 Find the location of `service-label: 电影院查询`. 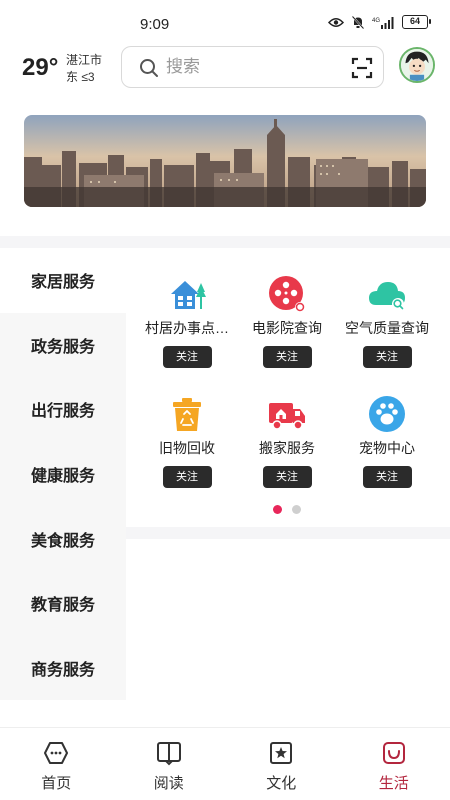

service-label: 电影院查询 is located at coordinates (287, 328).